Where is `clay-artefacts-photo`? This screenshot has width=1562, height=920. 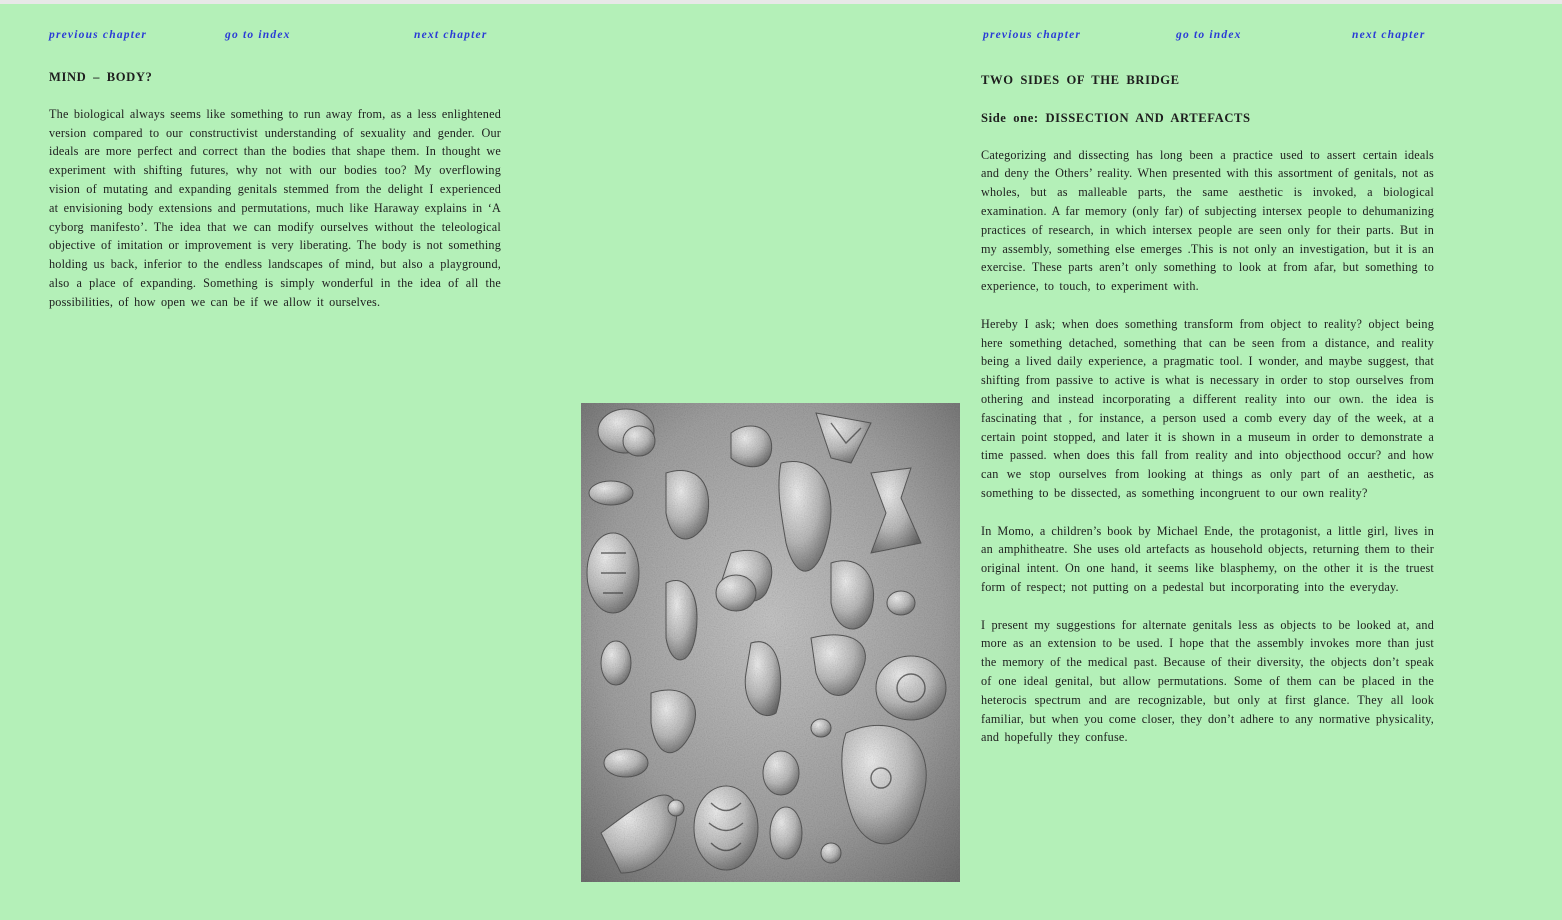 clay-artefacts-photo is located at coordinates (770, 642).